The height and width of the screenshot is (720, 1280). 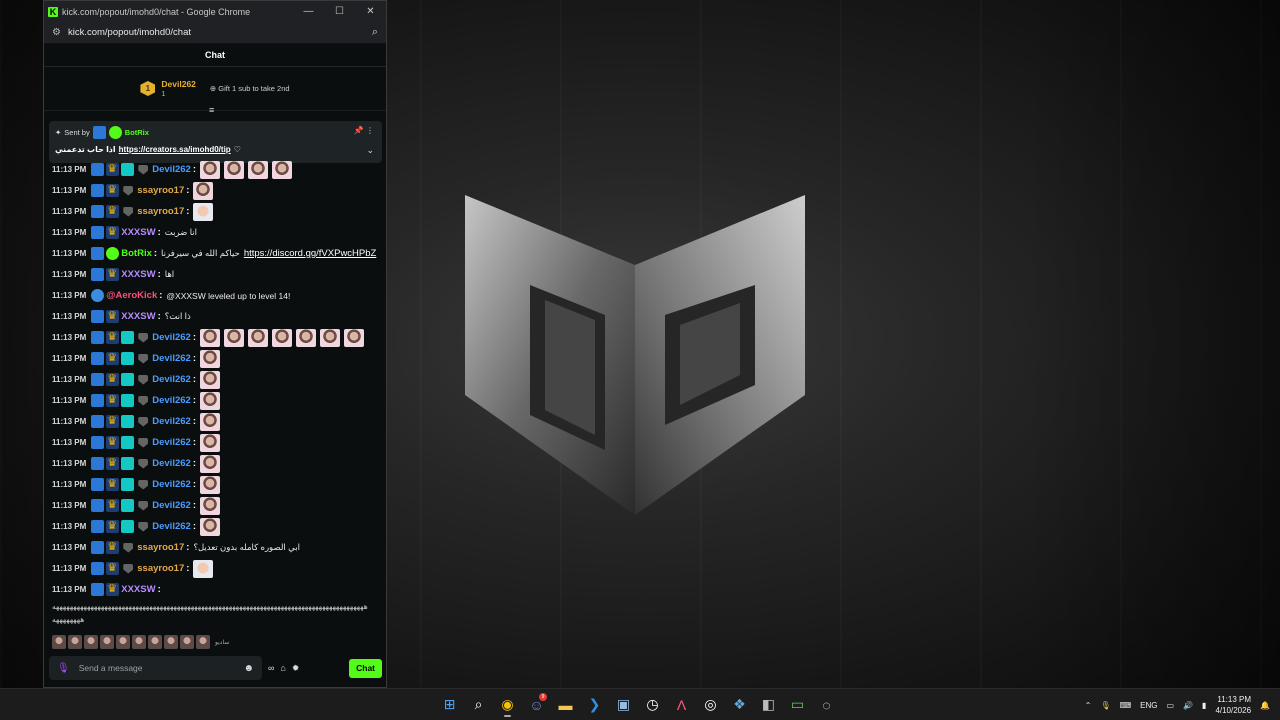 What do you see at coordinates (652, 704) in the screenshot?
I see `clock-app-icon: ◷` at bounding box center [652, 704].